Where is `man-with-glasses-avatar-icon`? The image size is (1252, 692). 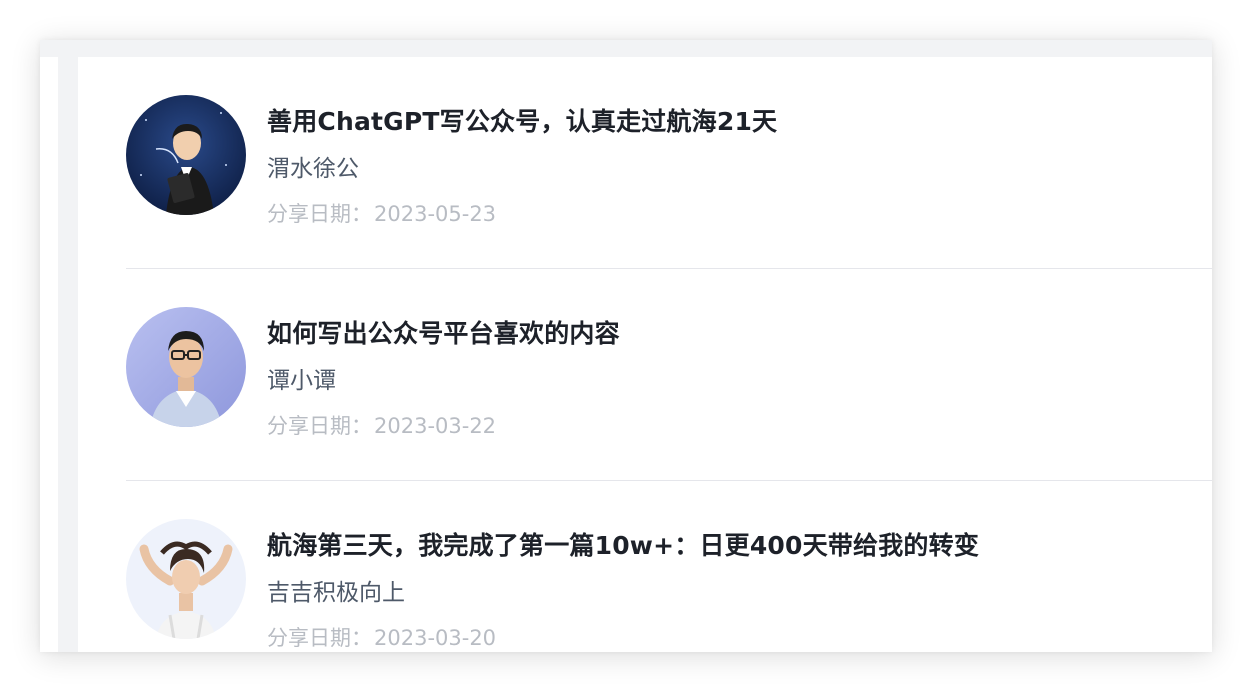
man-with-glasses-avatar-icon is located at coordinates (186, 367).